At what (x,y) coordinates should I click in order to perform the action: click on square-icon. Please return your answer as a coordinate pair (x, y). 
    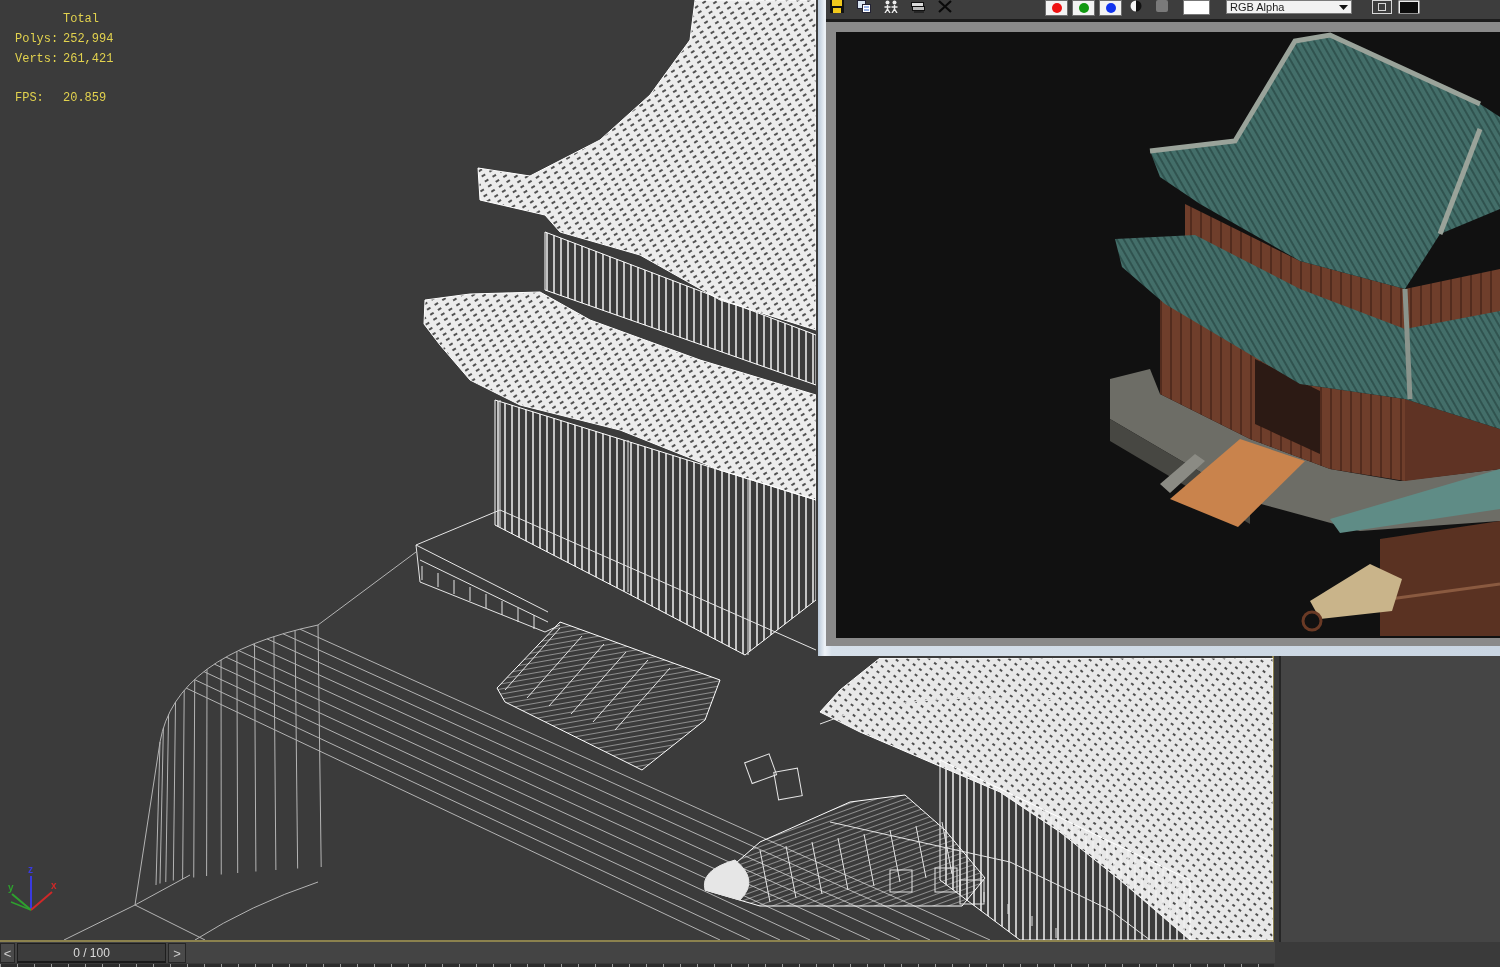
    Looking at the image, I should click on (1162, 6).